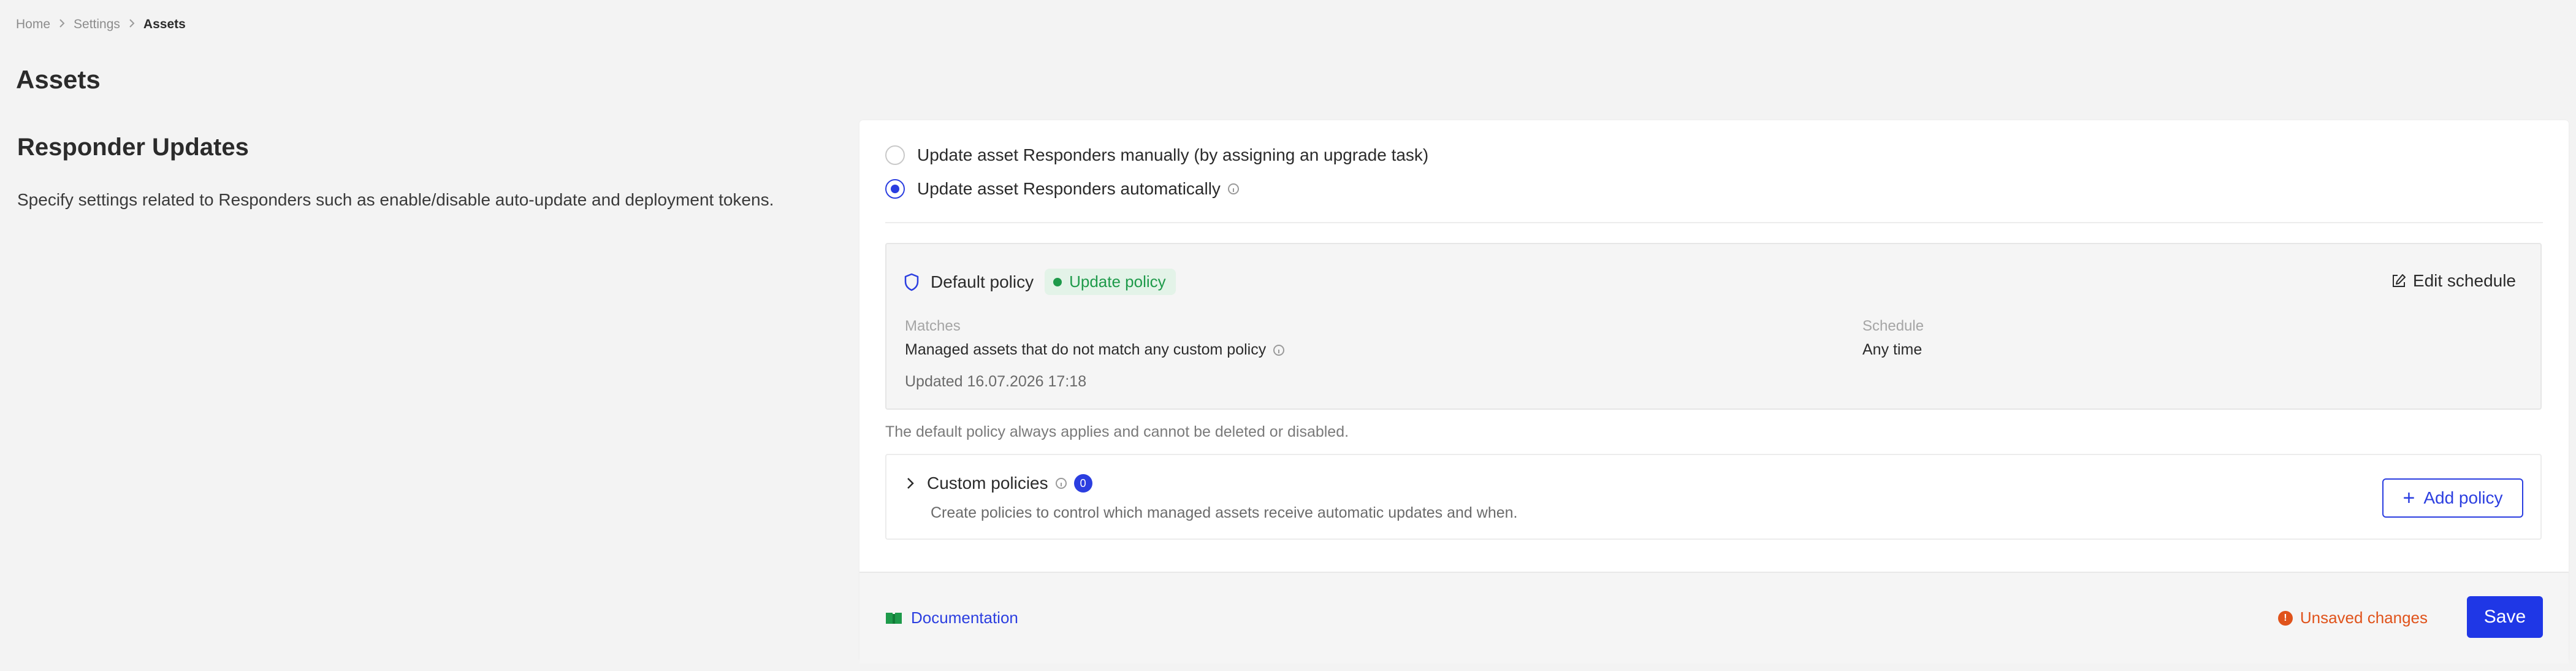 This screenshot has width=2576, height=671. I want to click on matches-label: Matches, so click(933, 326).